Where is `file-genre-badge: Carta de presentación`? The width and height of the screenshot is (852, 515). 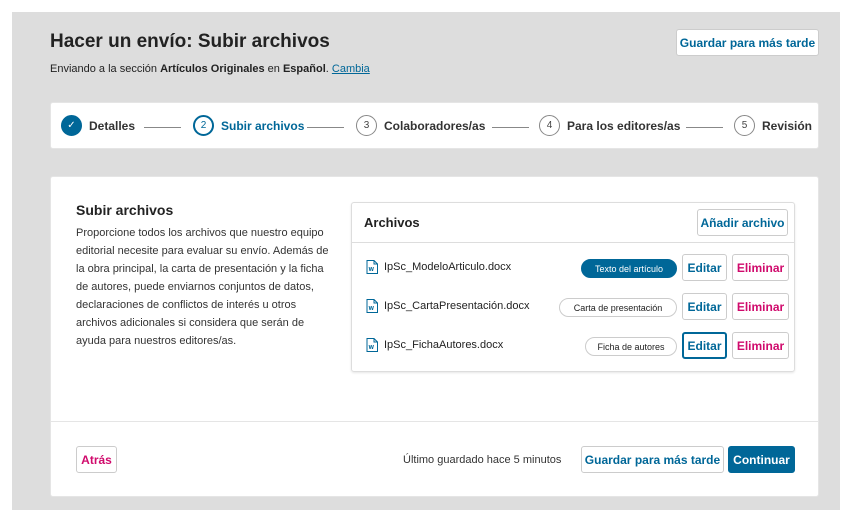 file-genre-badge: Carta de presentación is located at coordinates (618, 307).